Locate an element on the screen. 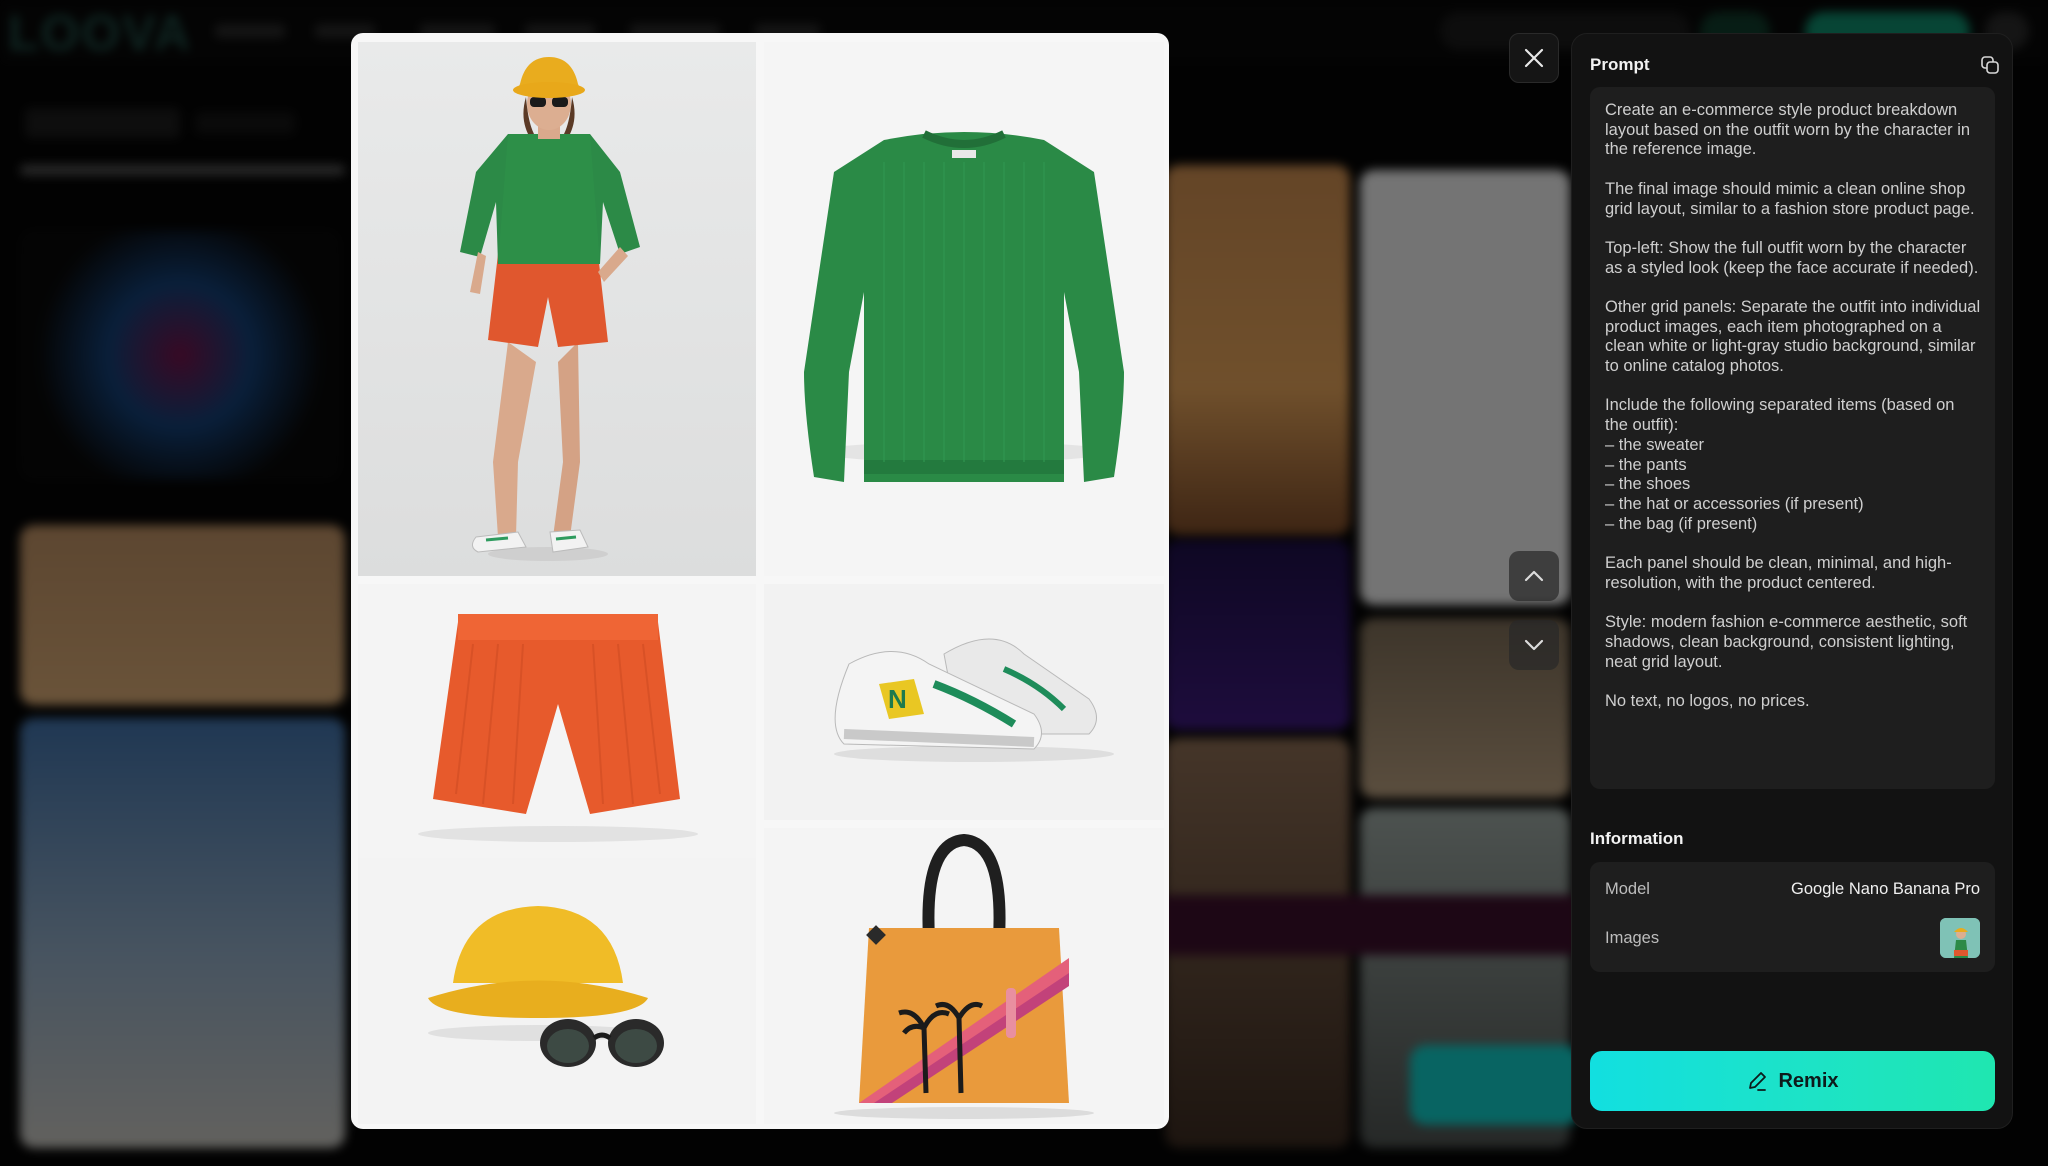 The height and width of the screenshot is (1166, 2048). sweater-product-image is located at coordinates (964, 309).